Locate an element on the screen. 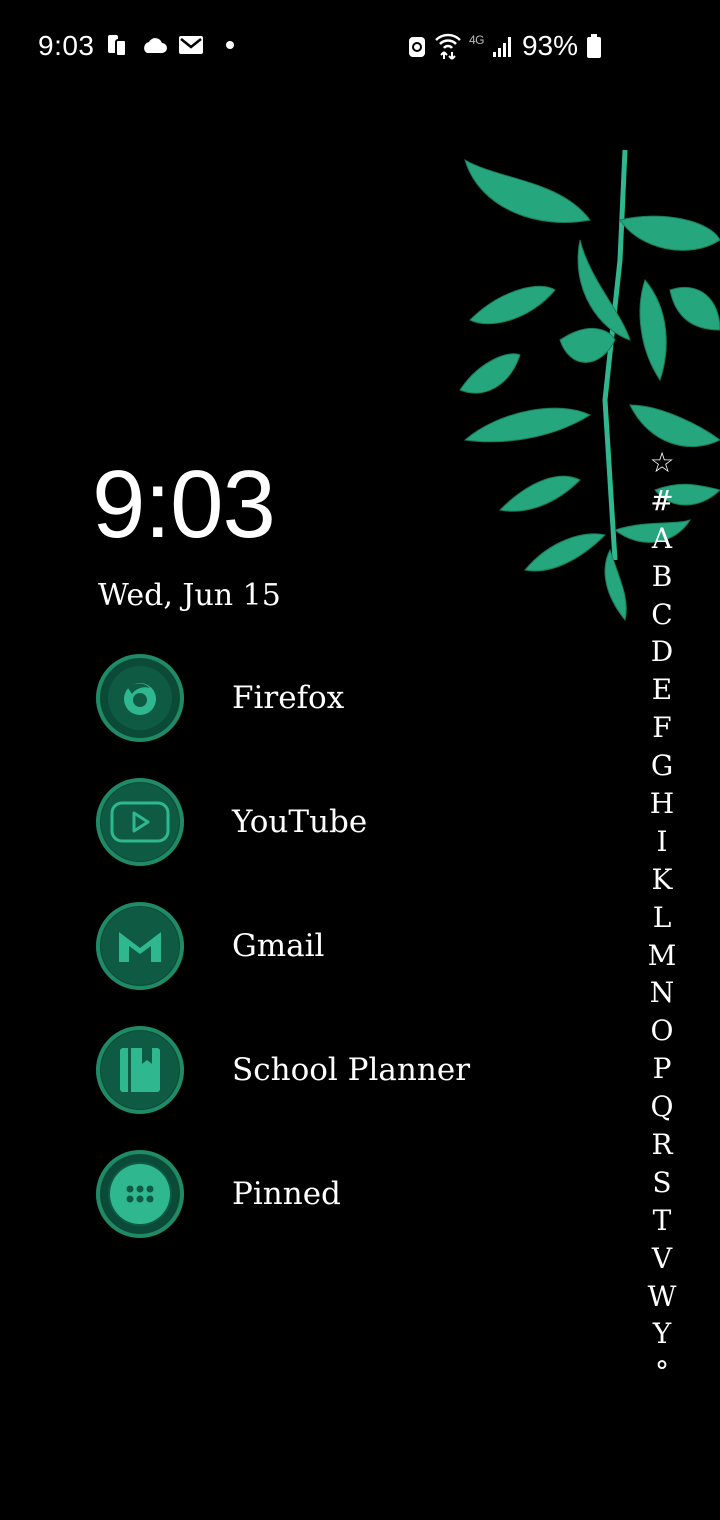 The height and width of the screenshot is (1520, 720). pinned-icon is located at coordinates (140, 1194).